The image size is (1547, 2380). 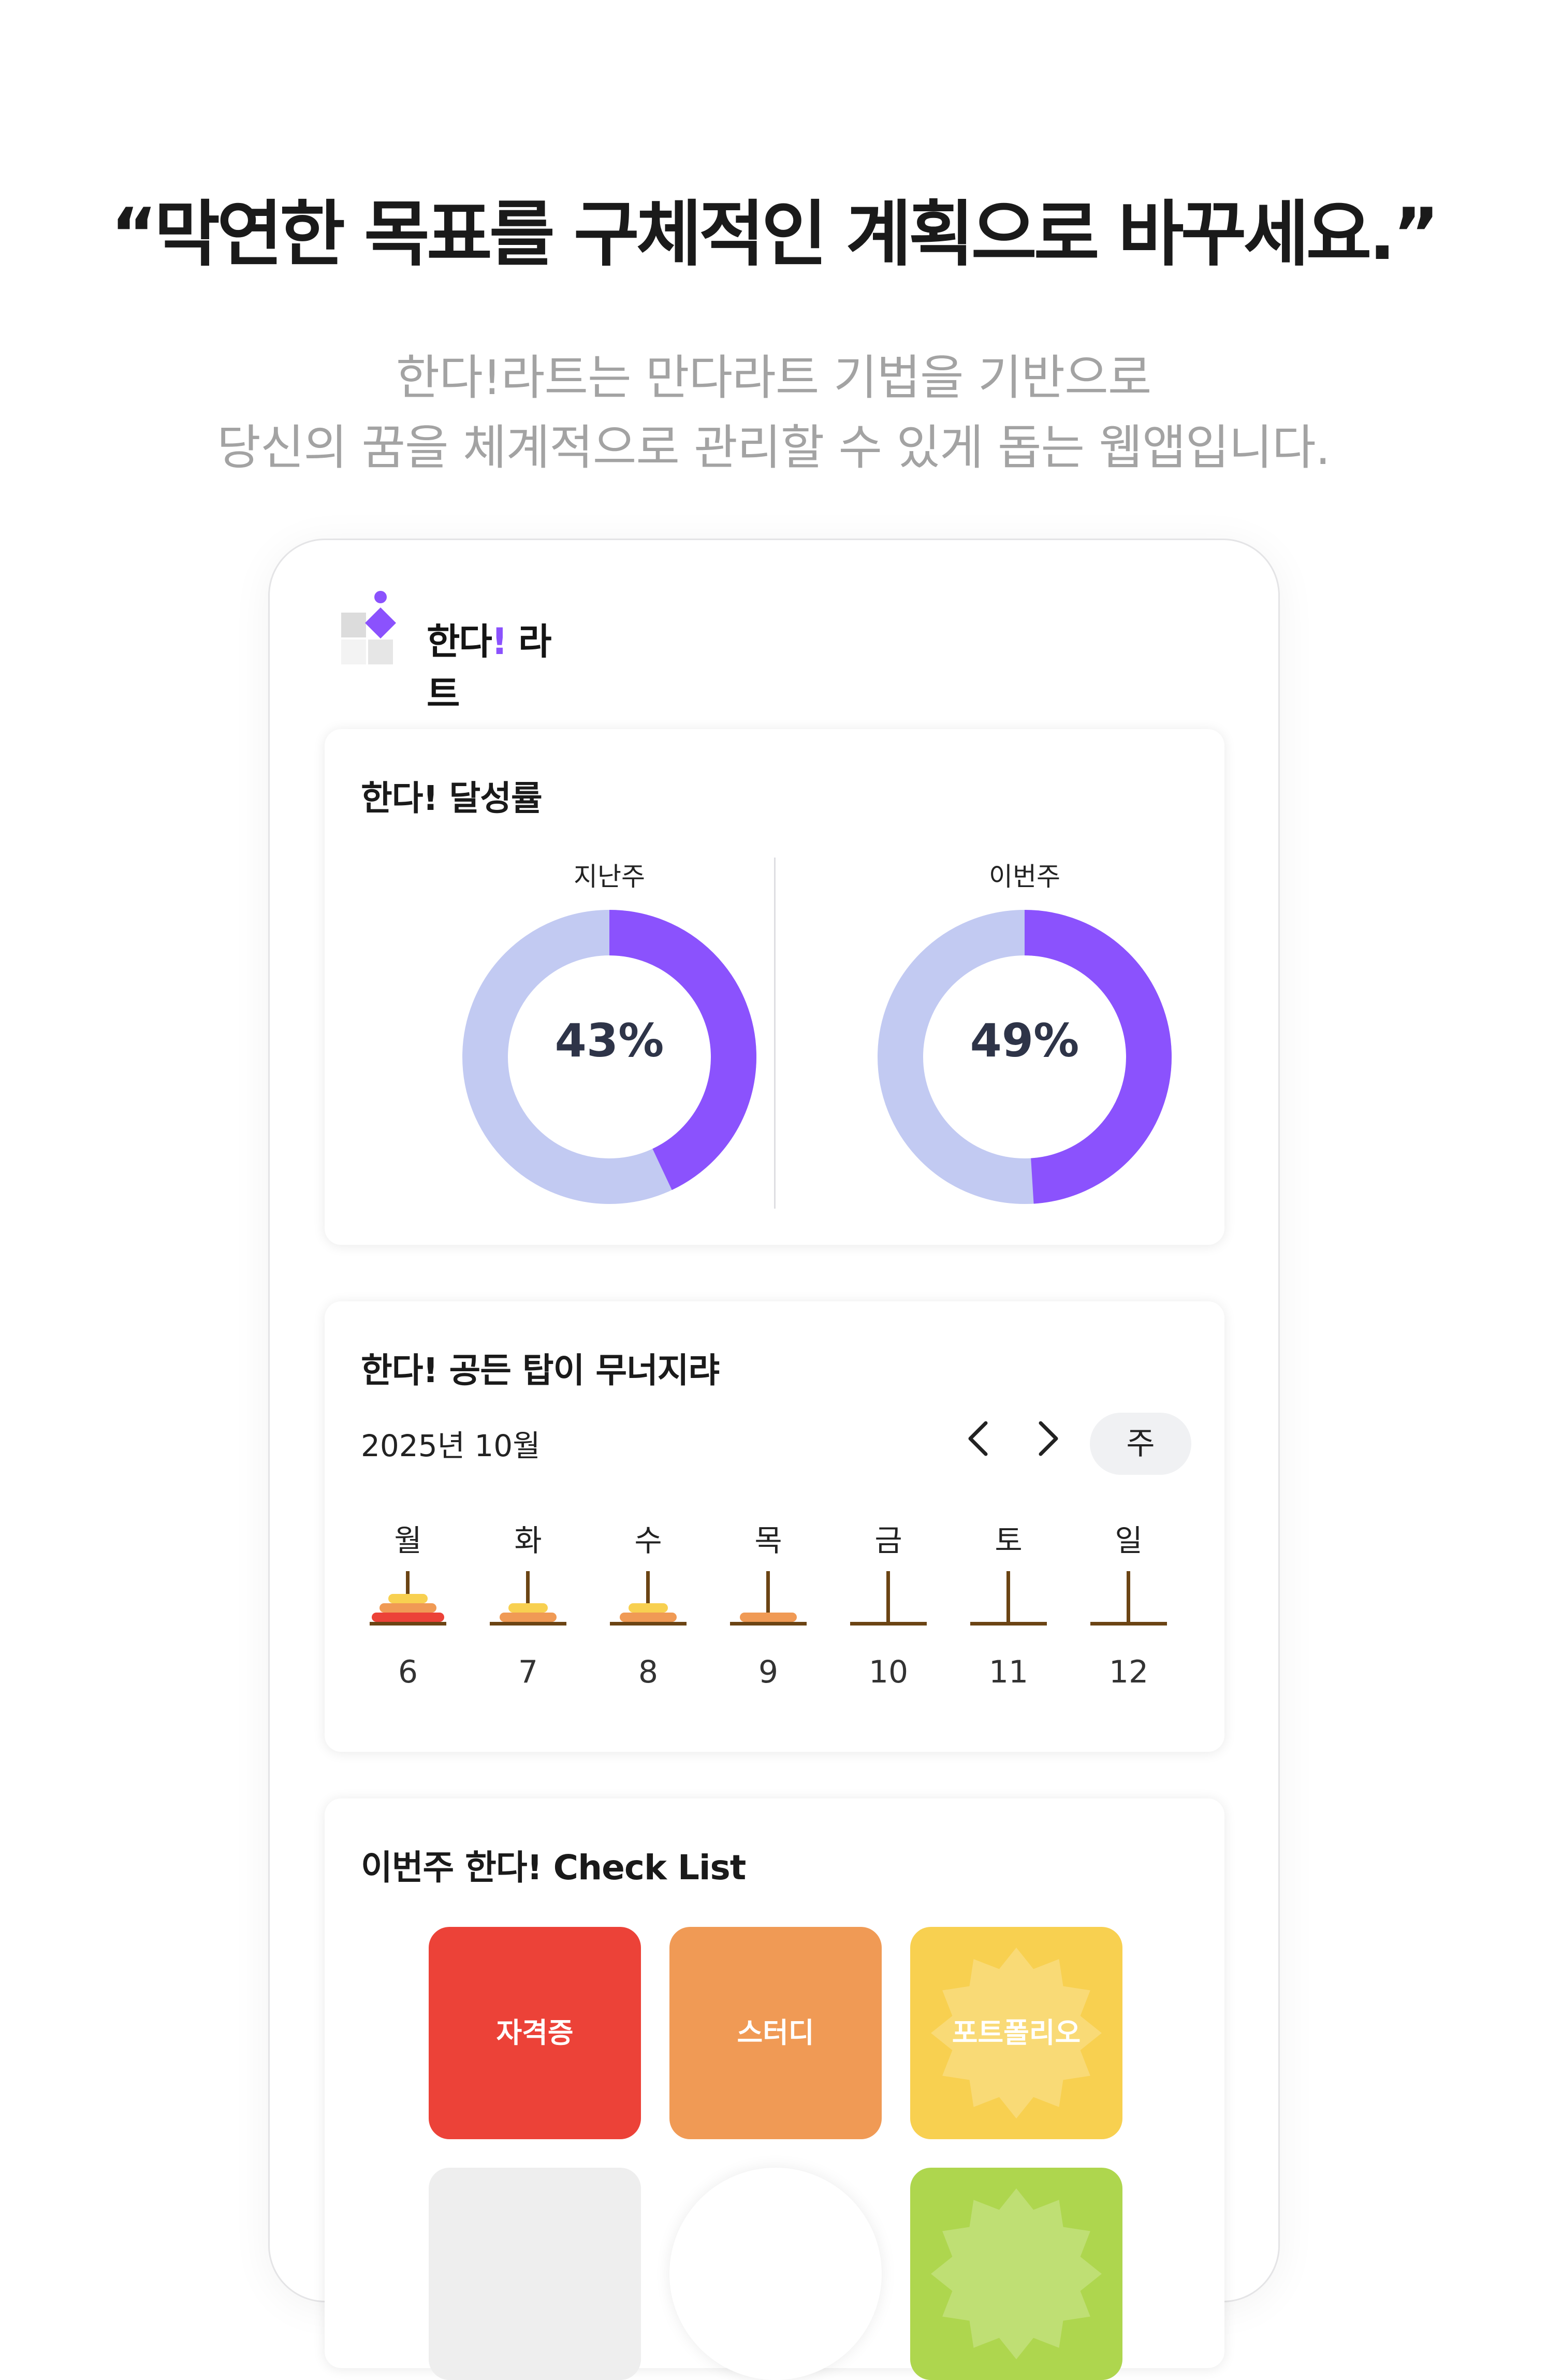 What do you see at coordinates (609, 877) in the screenshot?
I see `donut-label: 지난주` at bounding box center [609, 877].